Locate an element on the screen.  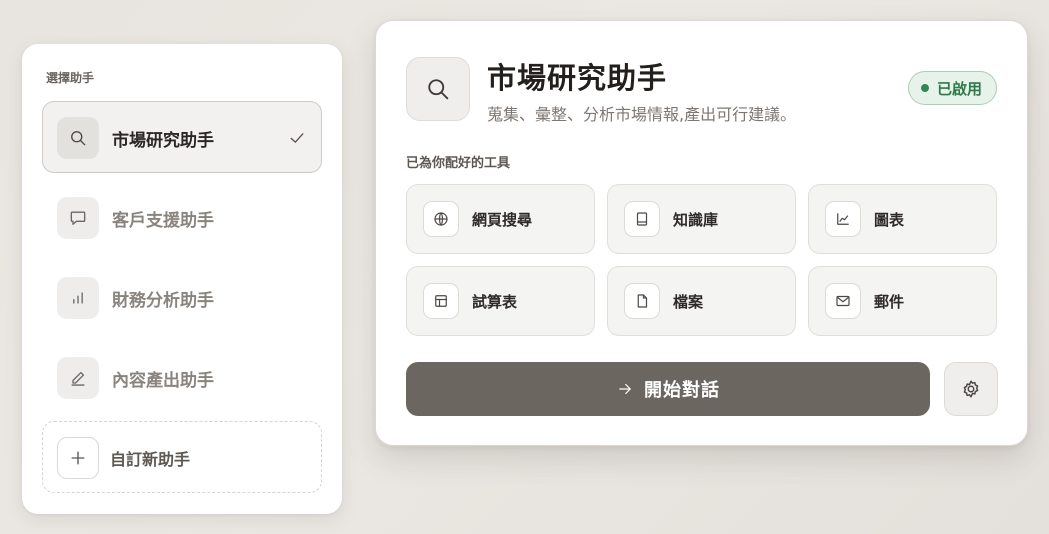
assistant-item-customer-support: 客戶支援助手 is located at coordinates (182, 217).